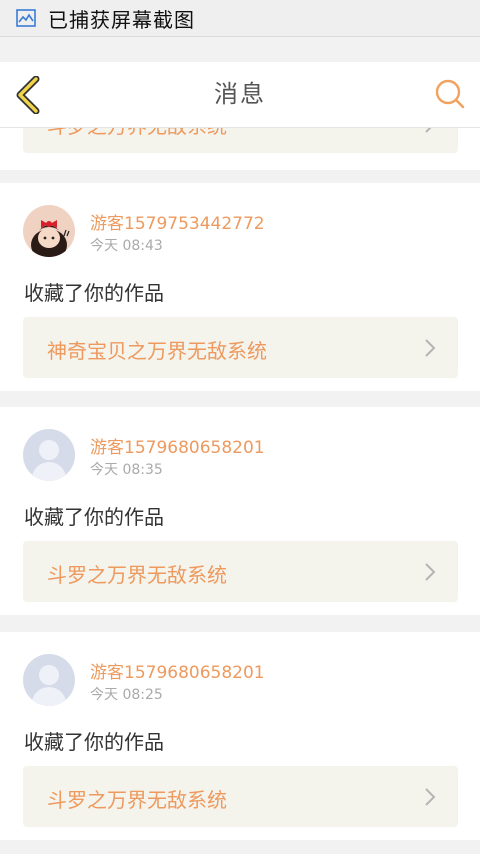  I want to click on timestamp: 今天 08:43, so click(126, 246).